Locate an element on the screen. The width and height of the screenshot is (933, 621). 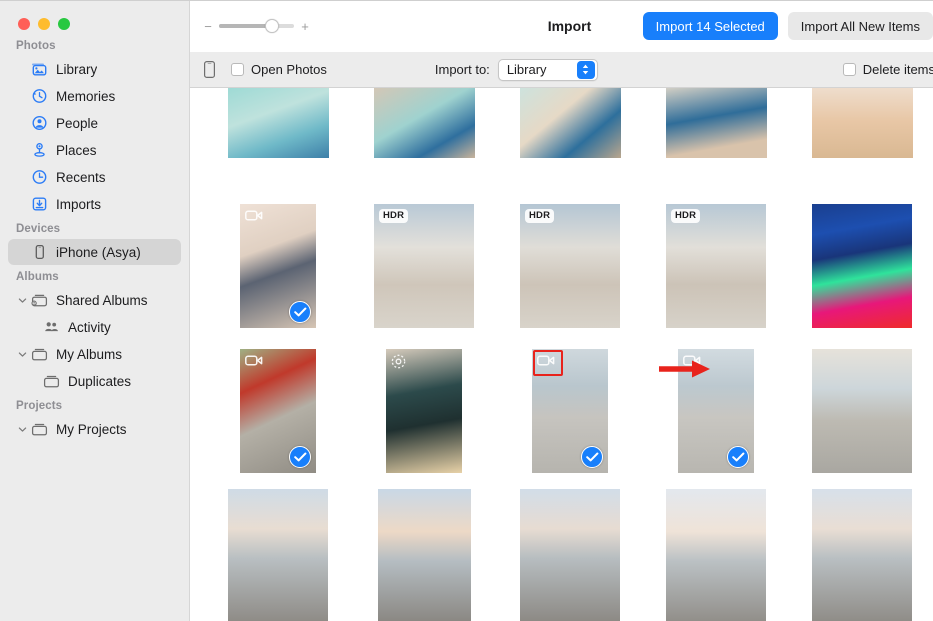
recents-icon is located at coordinates (39, 177).